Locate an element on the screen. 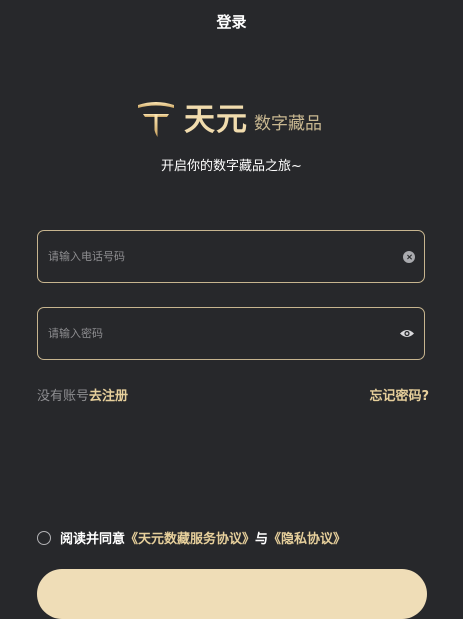 Image resolution: width=463 pixels, height=619 pixels. password-input is located at coordinates (223, 333).